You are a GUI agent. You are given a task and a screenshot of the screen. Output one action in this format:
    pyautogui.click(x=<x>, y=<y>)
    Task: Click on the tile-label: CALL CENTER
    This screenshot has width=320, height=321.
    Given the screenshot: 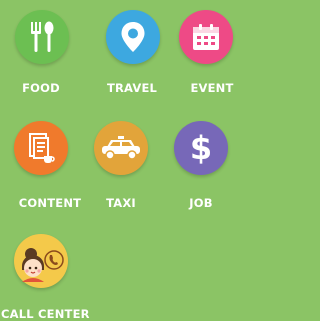 What is the action you would take?
    pyautogui.click(x=45, y=314)
    